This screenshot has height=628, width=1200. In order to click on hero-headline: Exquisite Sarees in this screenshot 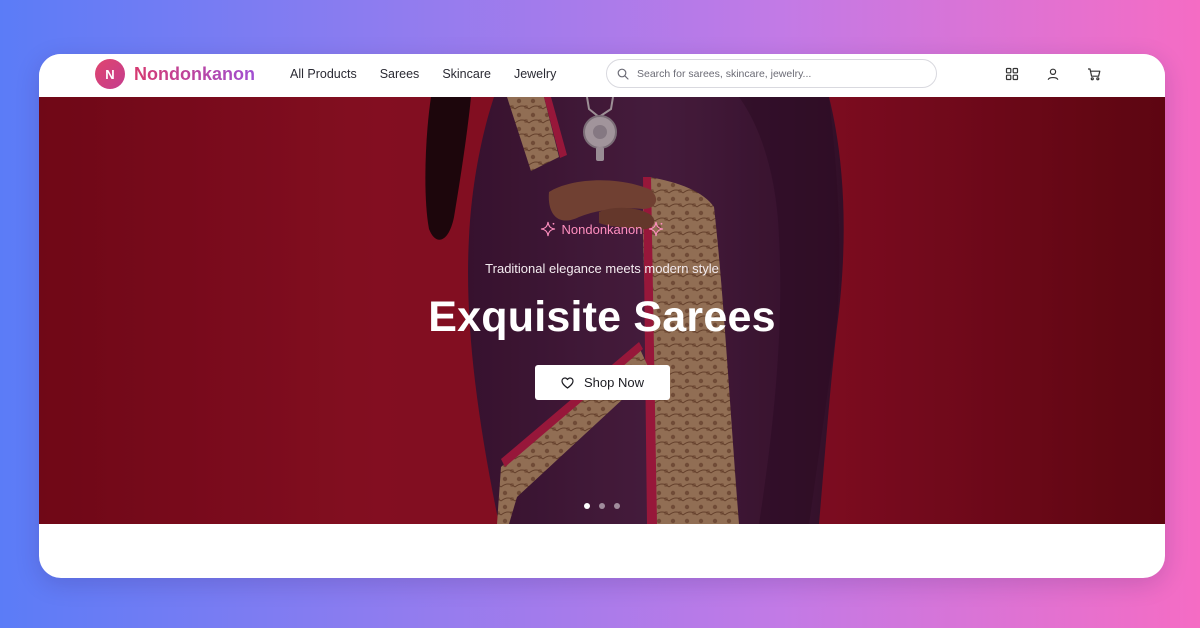, I will do `click(602, 317)`.